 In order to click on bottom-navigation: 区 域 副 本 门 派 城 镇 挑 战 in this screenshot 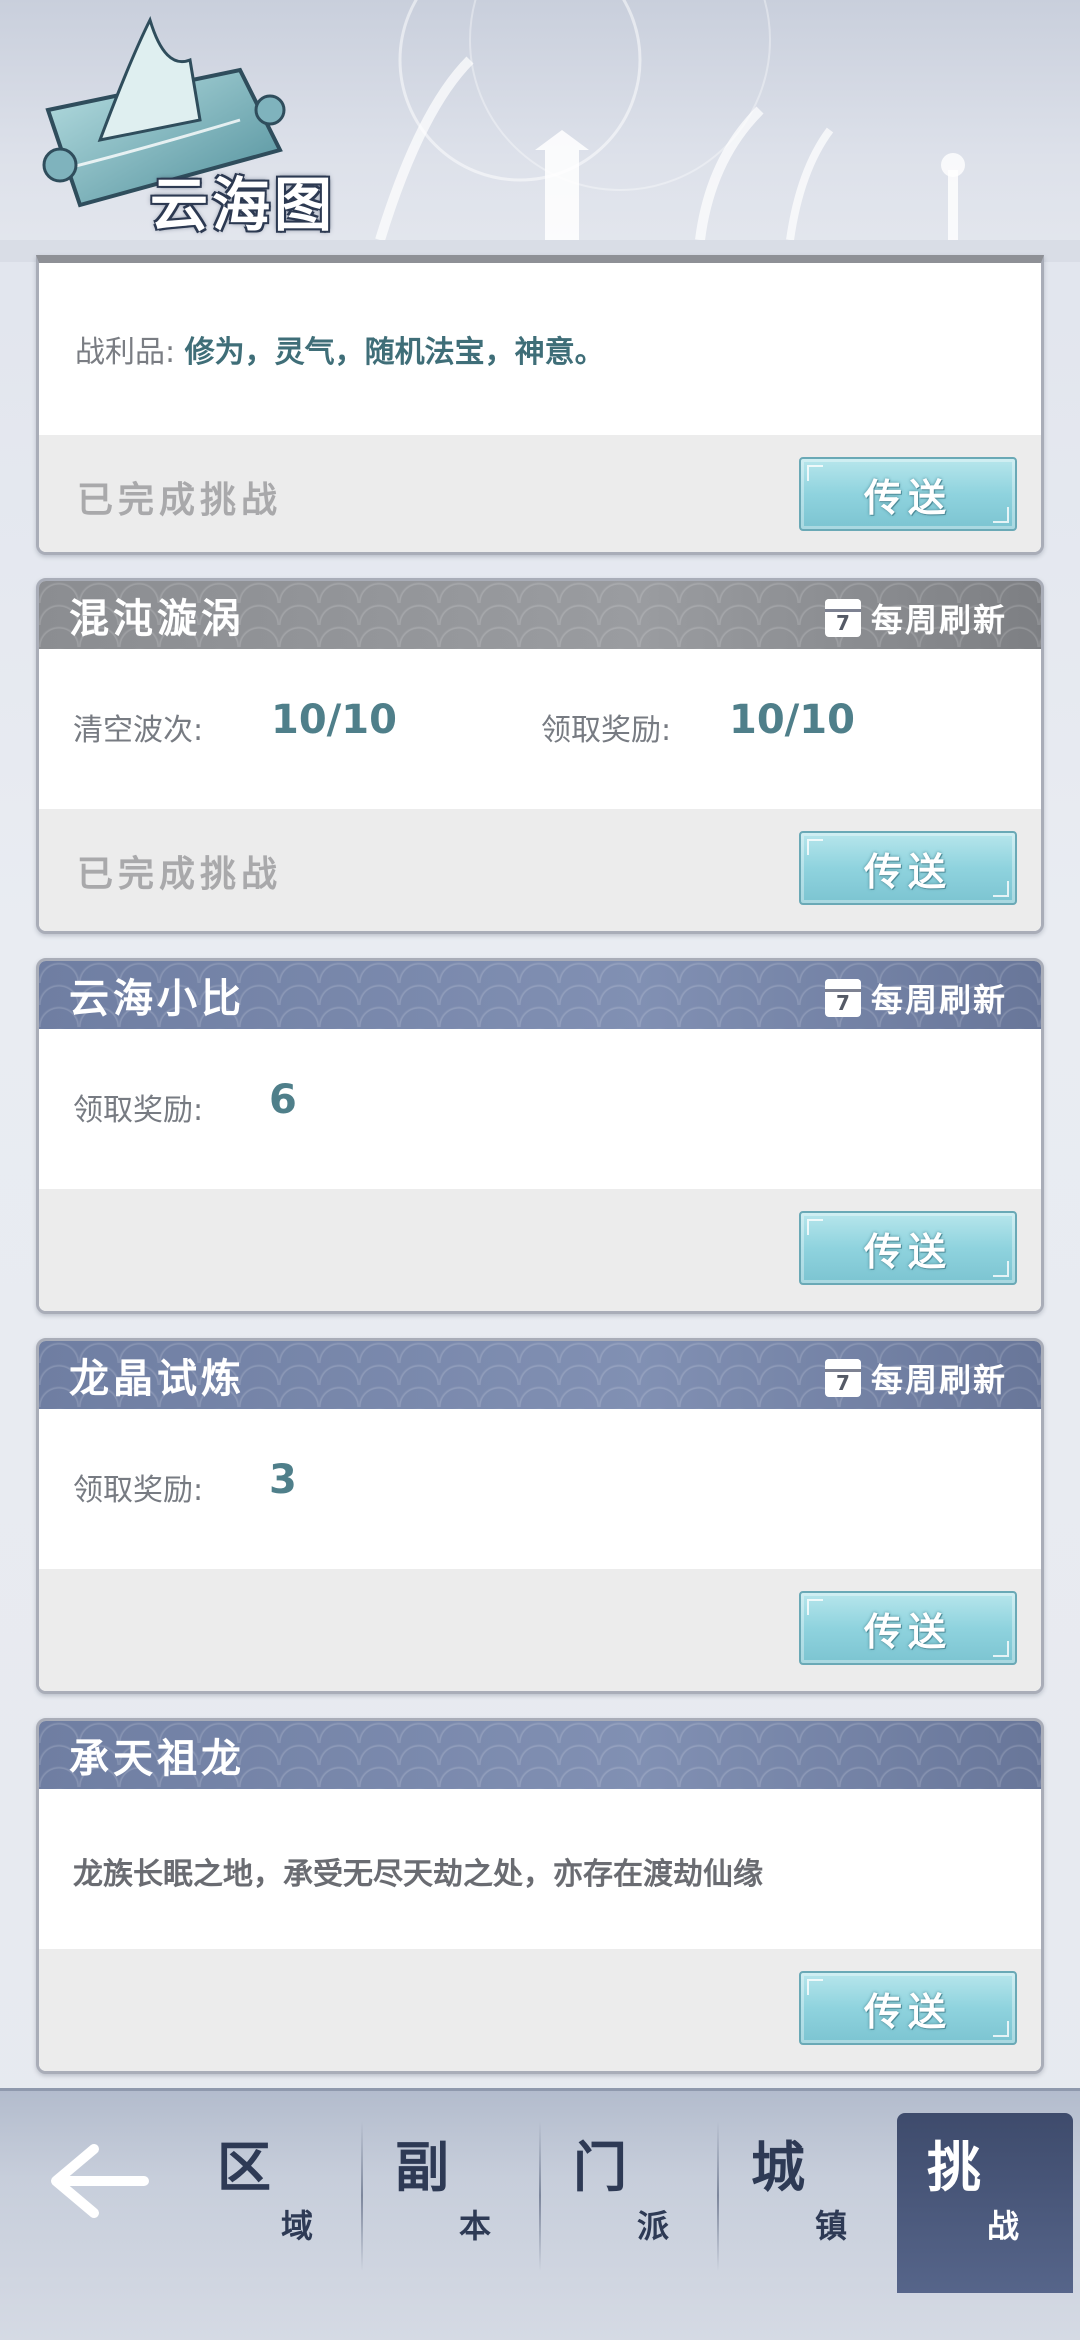, I will do `click(540, 2214)`.